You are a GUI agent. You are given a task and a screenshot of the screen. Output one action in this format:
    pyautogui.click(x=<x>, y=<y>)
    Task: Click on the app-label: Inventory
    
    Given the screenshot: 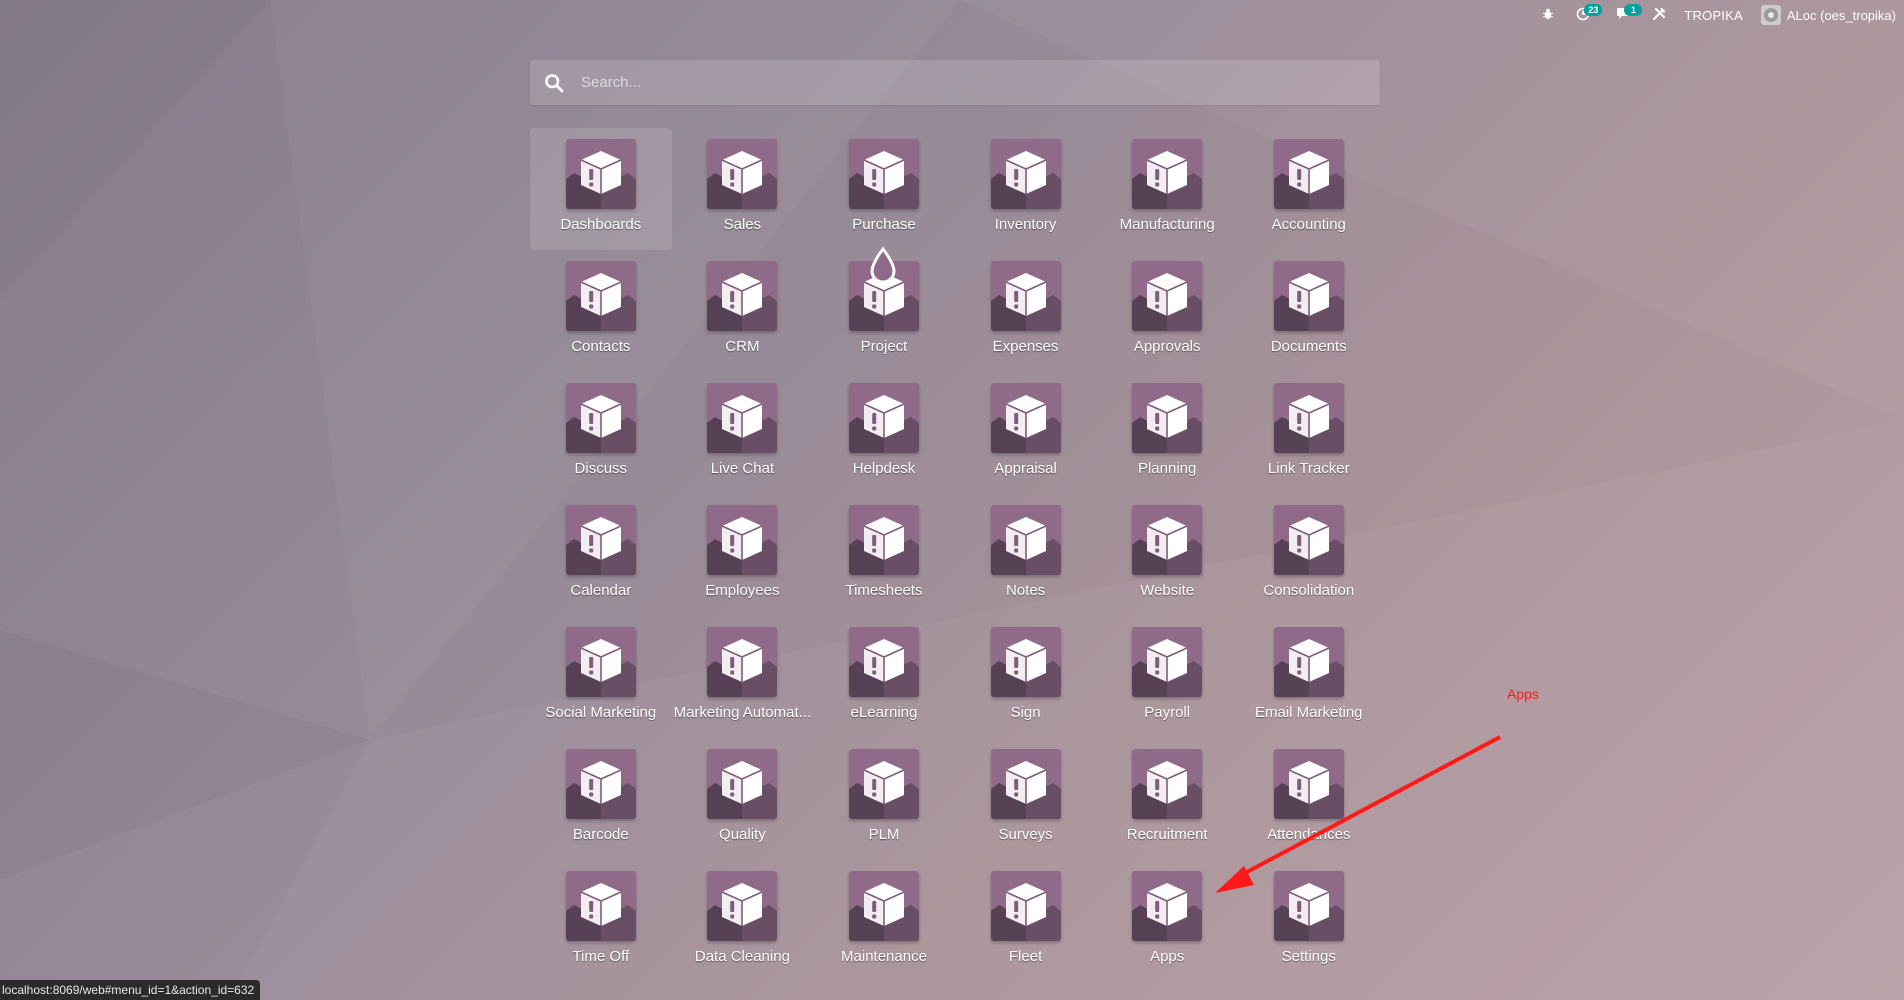 What is the action you would take?
    pyautogui.click(x=1025, y=224)
    